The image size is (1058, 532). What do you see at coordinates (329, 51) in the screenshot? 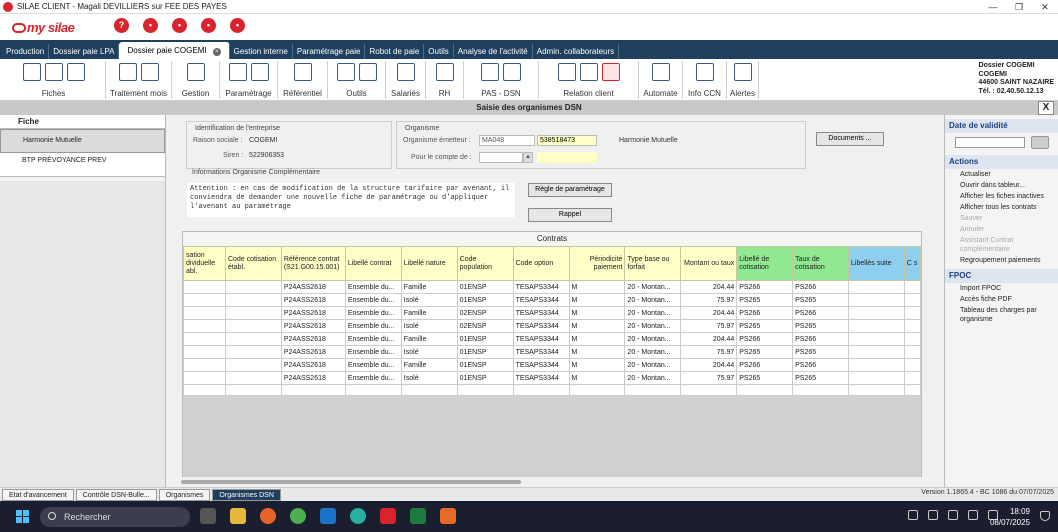
I see `module-tab: Paramétrage paie` at bounding box center [329, 51].